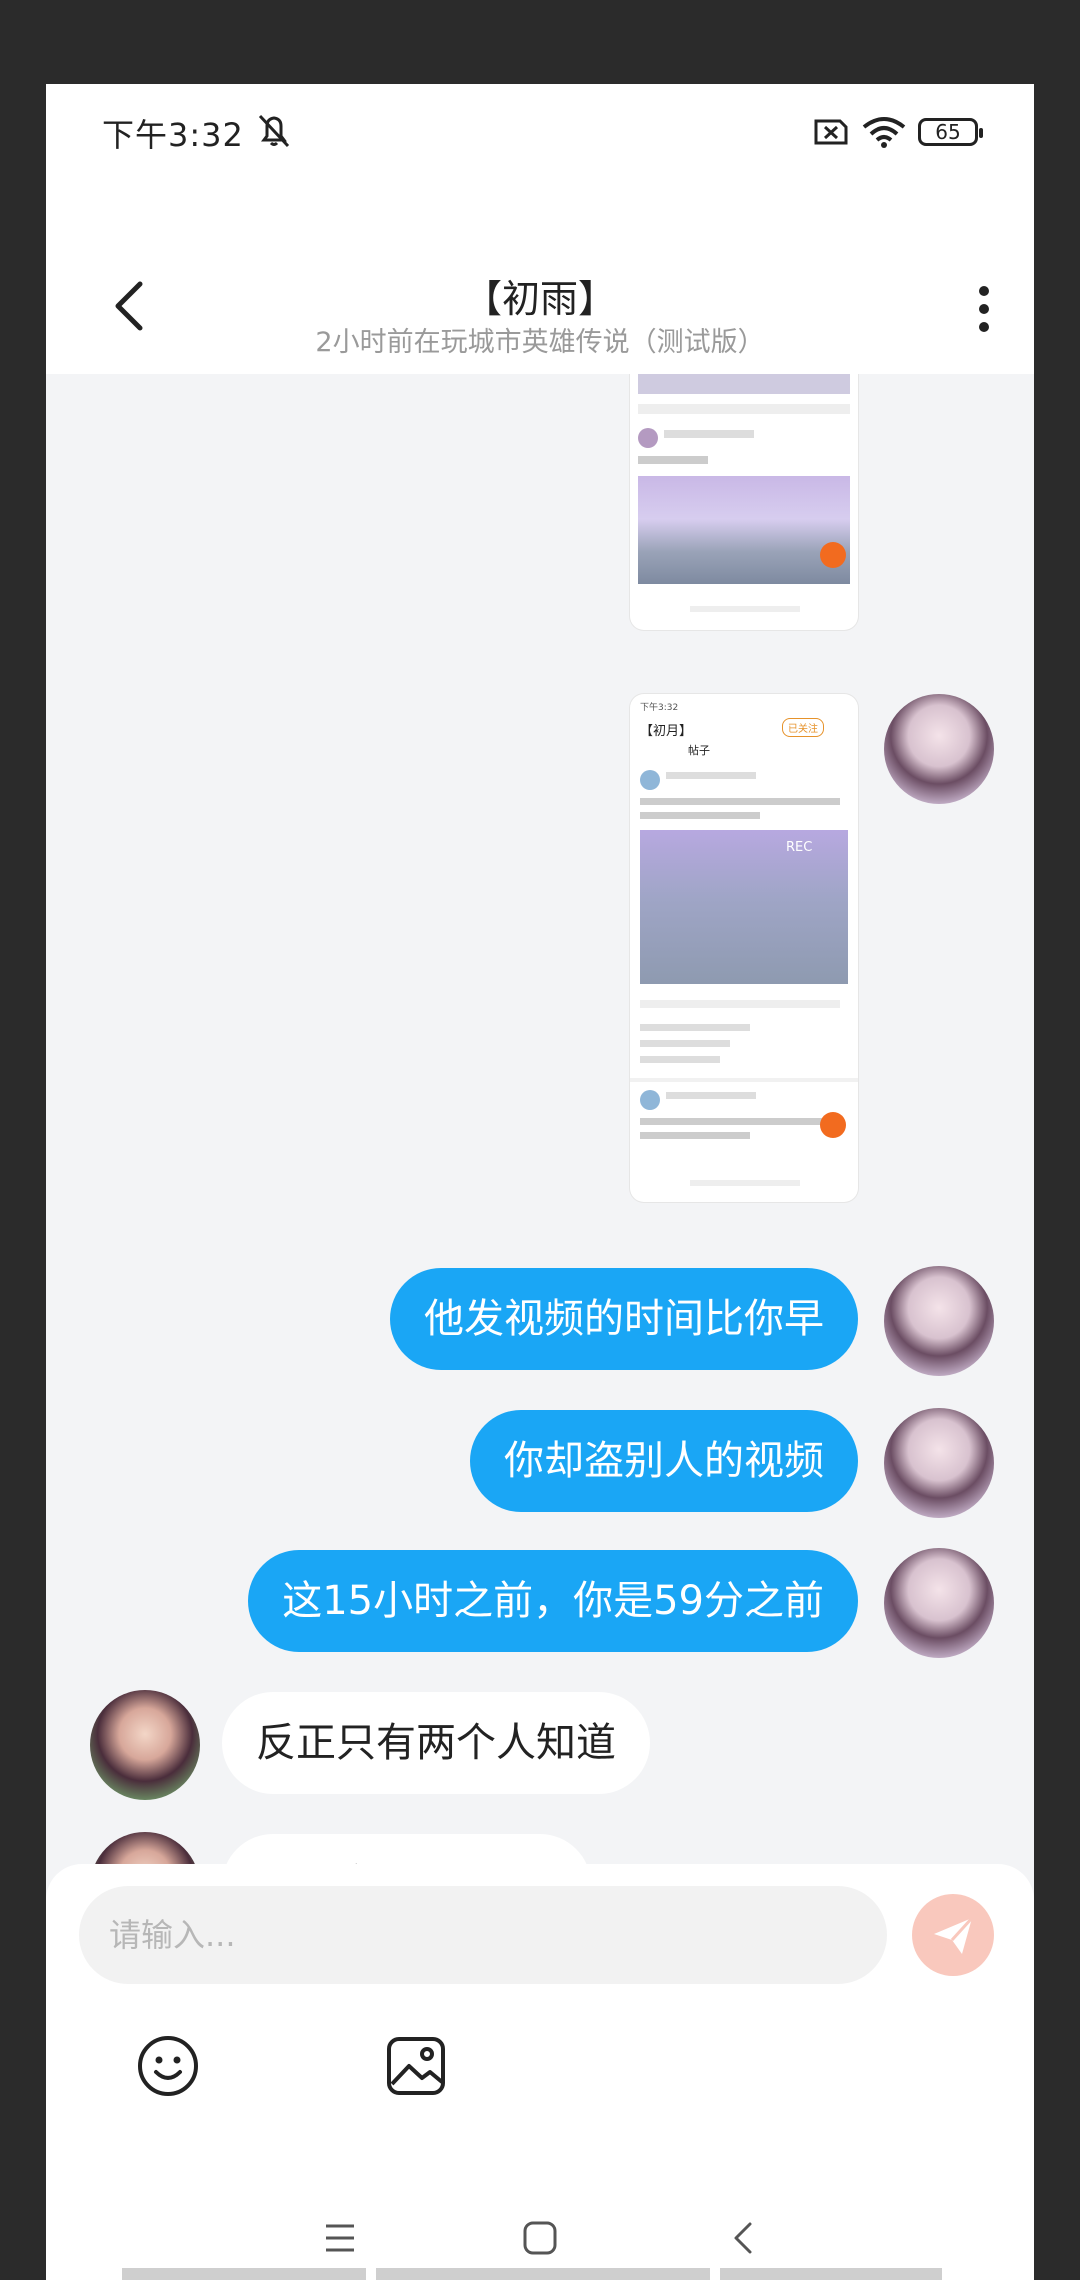 The width and height of the screenshot is (1080, 2280). Describe the element at coordinates (666, 731) in the screenshot. I see `shot-title: 【初月】` at that location.